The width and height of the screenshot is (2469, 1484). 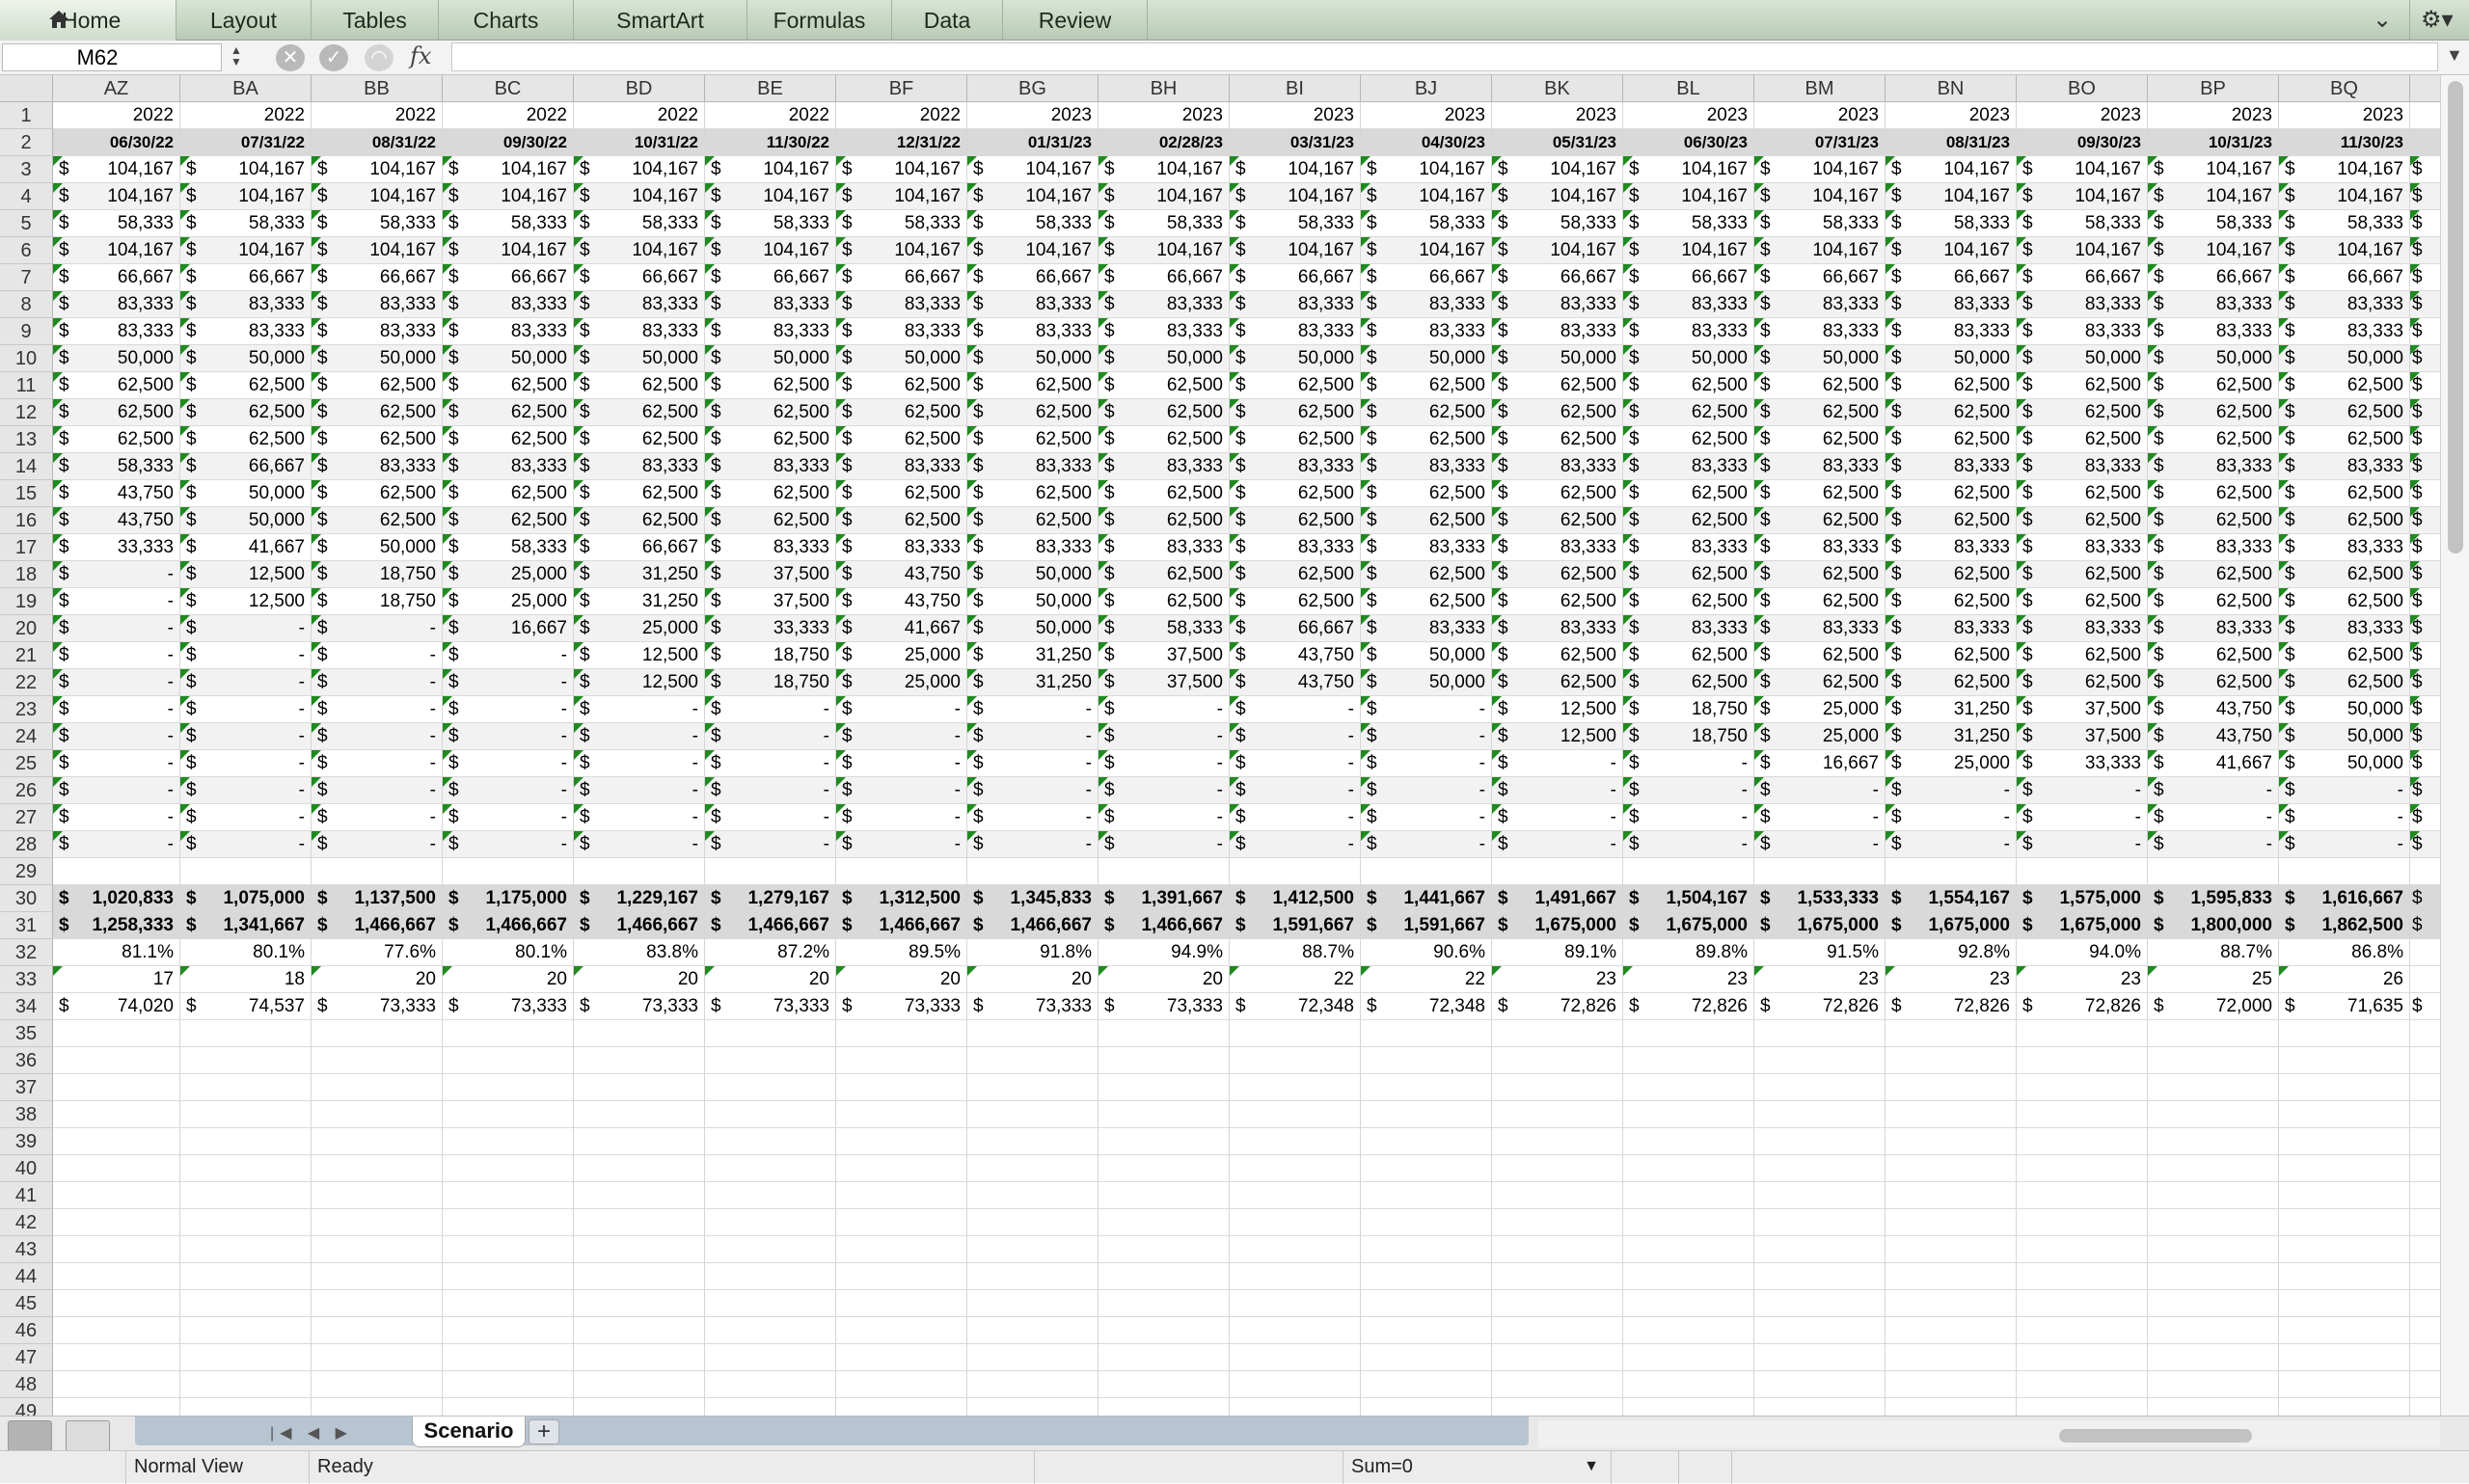 What do you see at coordinates (27, 925) in the screenshot?
I see `row-header: 31` at bounding box center [27, 925].